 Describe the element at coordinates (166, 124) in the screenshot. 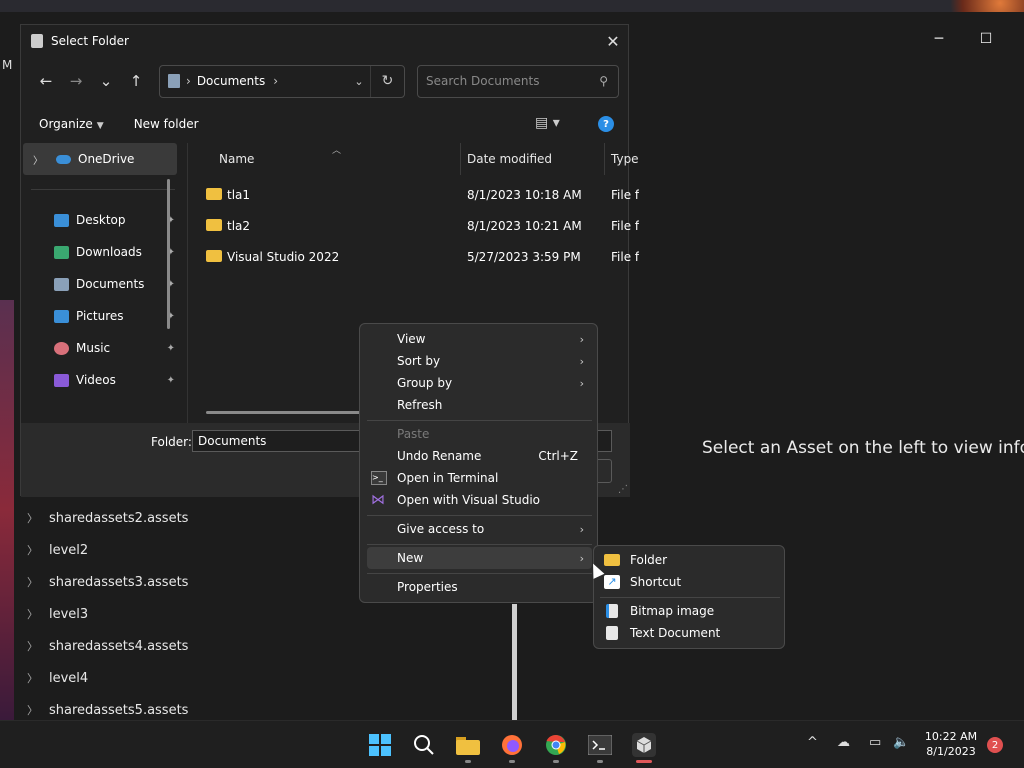

I see `new-folder-button: New folder` at that location.